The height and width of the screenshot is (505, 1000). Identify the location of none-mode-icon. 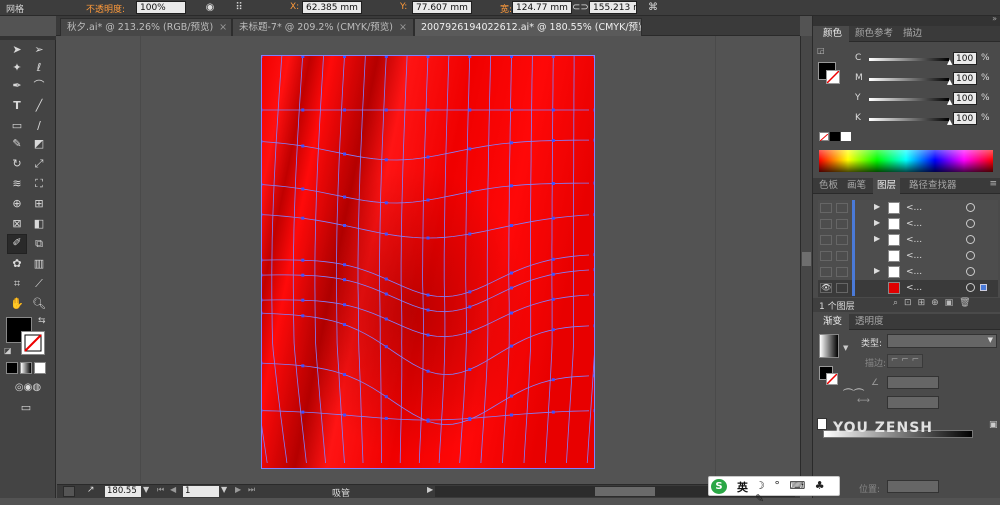
(40, 368).